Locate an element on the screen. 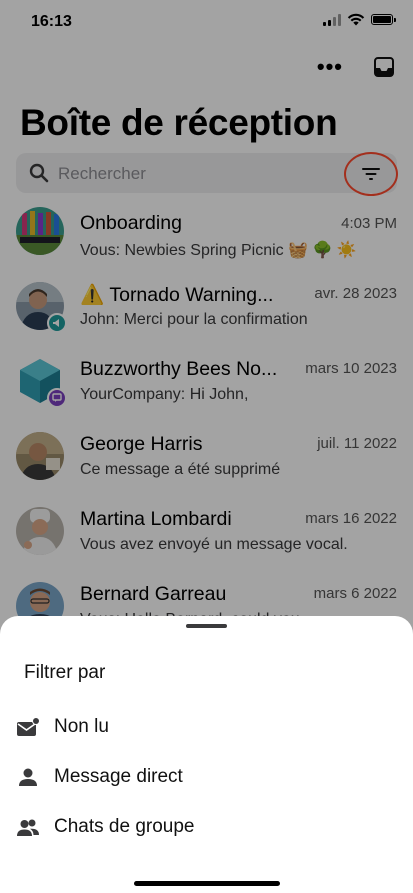  sheet-title: Filtrer par is located at coordinates (65, 672).